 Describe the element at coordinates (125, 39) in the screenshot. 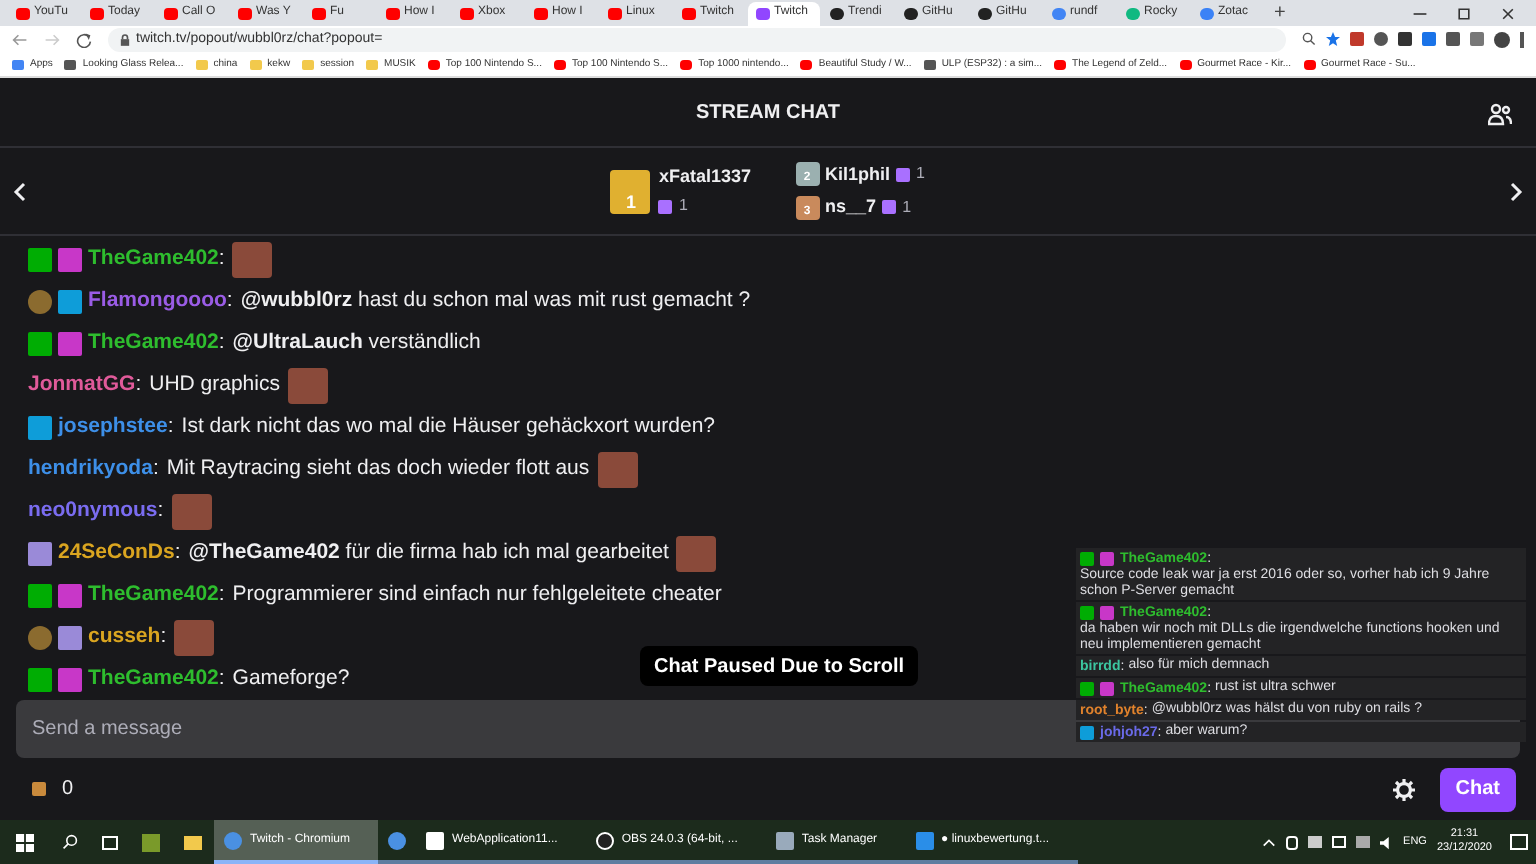

I see `lock-icon` at that location.